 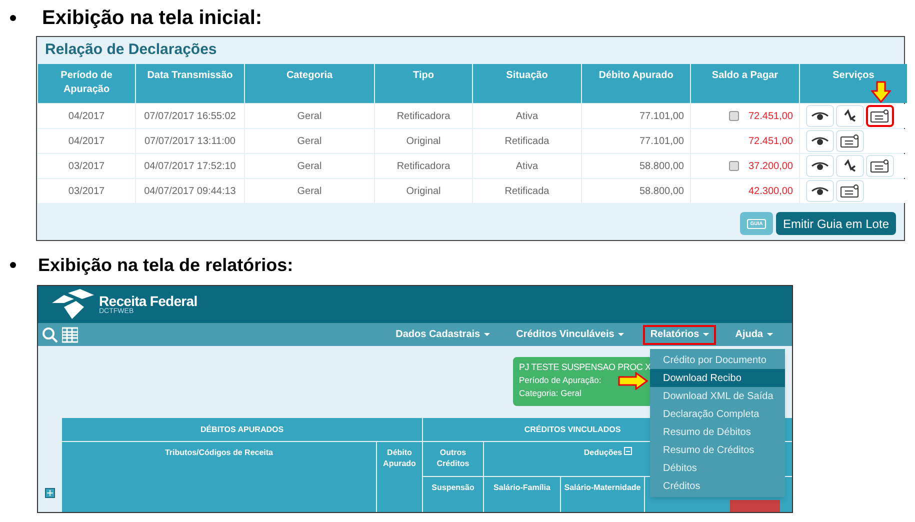 I want to click on batch-guide-button: Emitir Guia em Lote, so click(x=836, y=223).